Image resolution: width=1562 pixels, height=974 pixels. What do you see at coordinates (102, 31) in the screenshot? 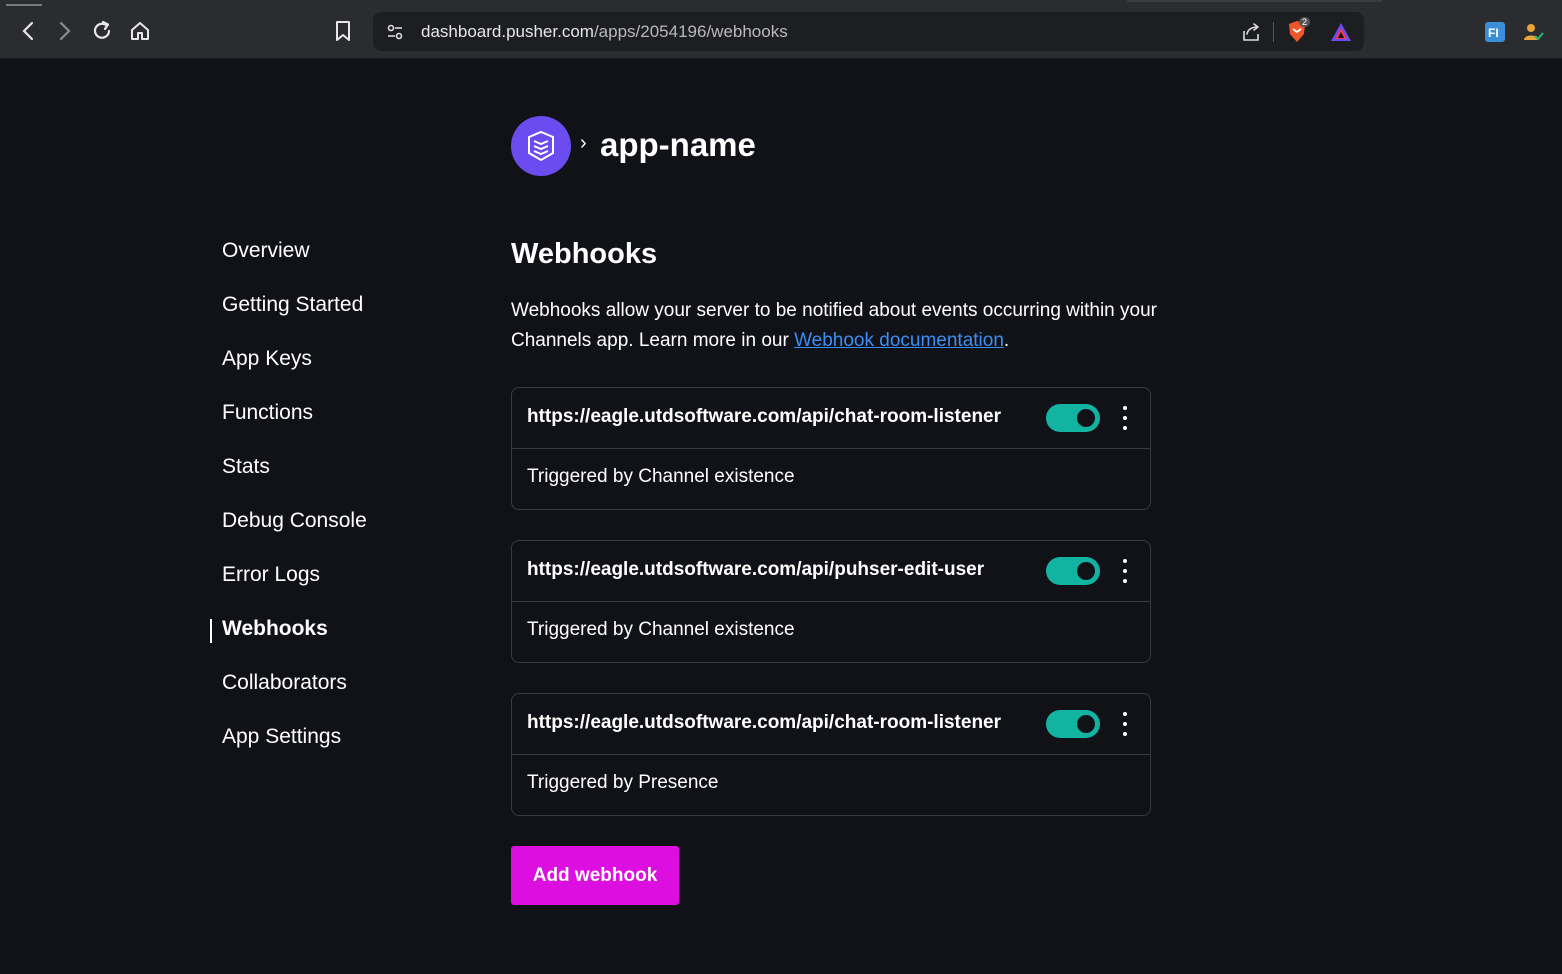
I see `reload-icon` at bounding box center [102, 31].